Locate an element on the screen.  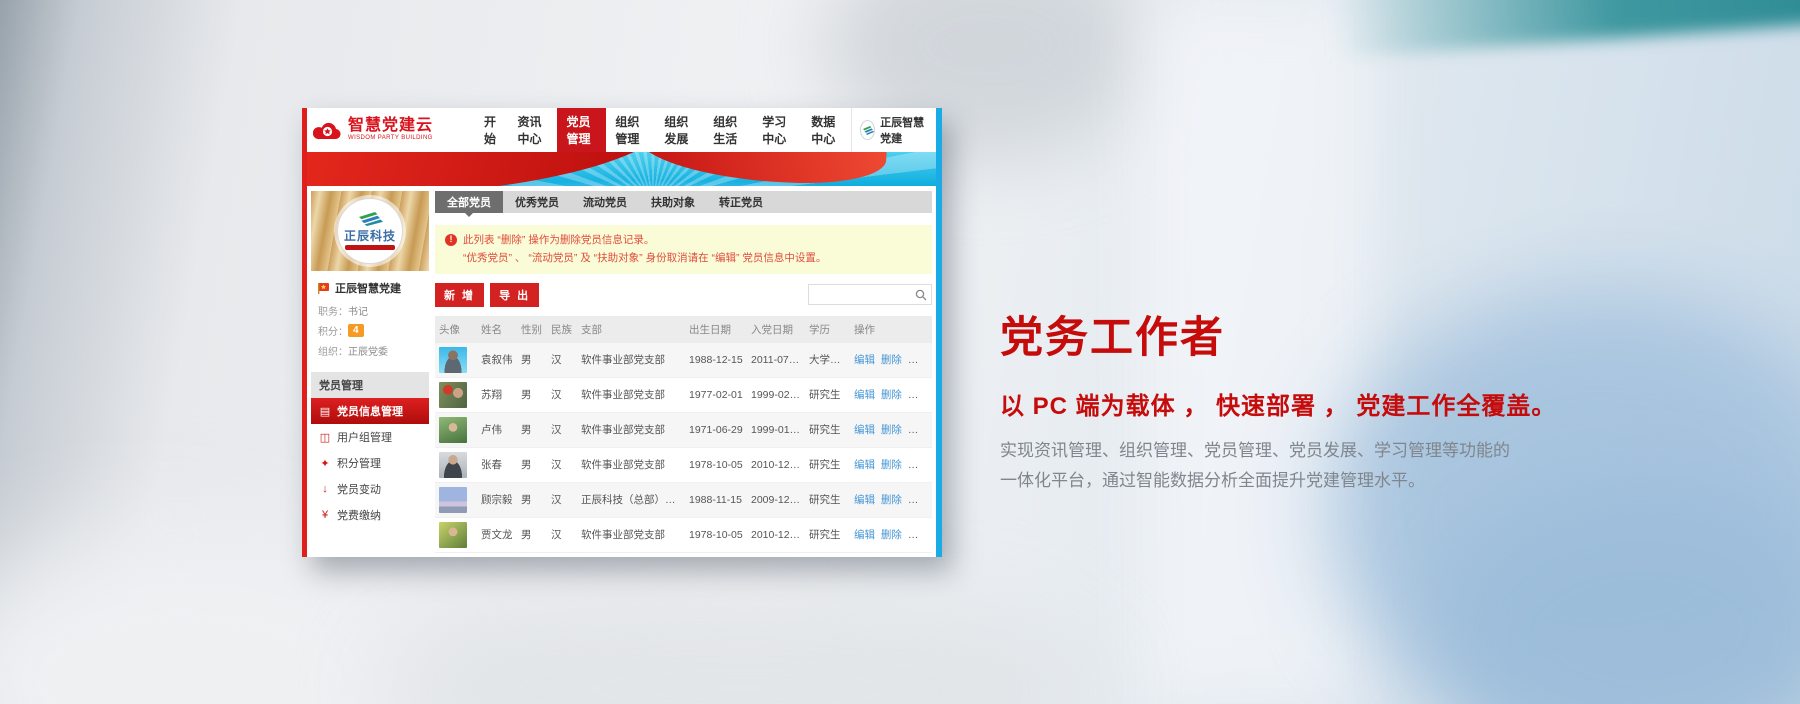
hero-description-line-1: 实现资讯管理、组织管理、党员管理、党员发展、学习管理等功能的 is located at coordinates (1255, 450).